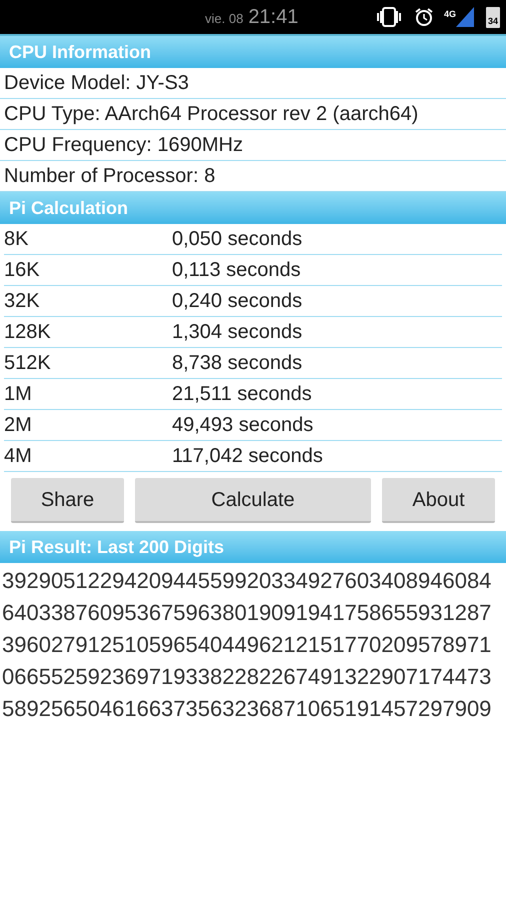  Describe the element at coordinates (18, 456) in the screenshot. I see `size-label: 4M` at that location.